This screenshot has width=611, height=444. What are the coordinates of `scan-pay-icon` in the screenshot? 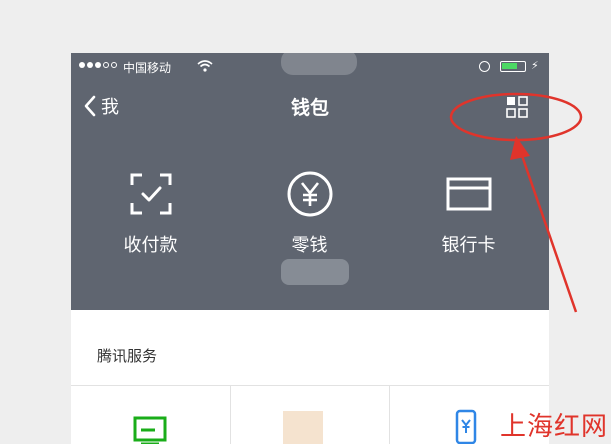 It's located at (150, 194).